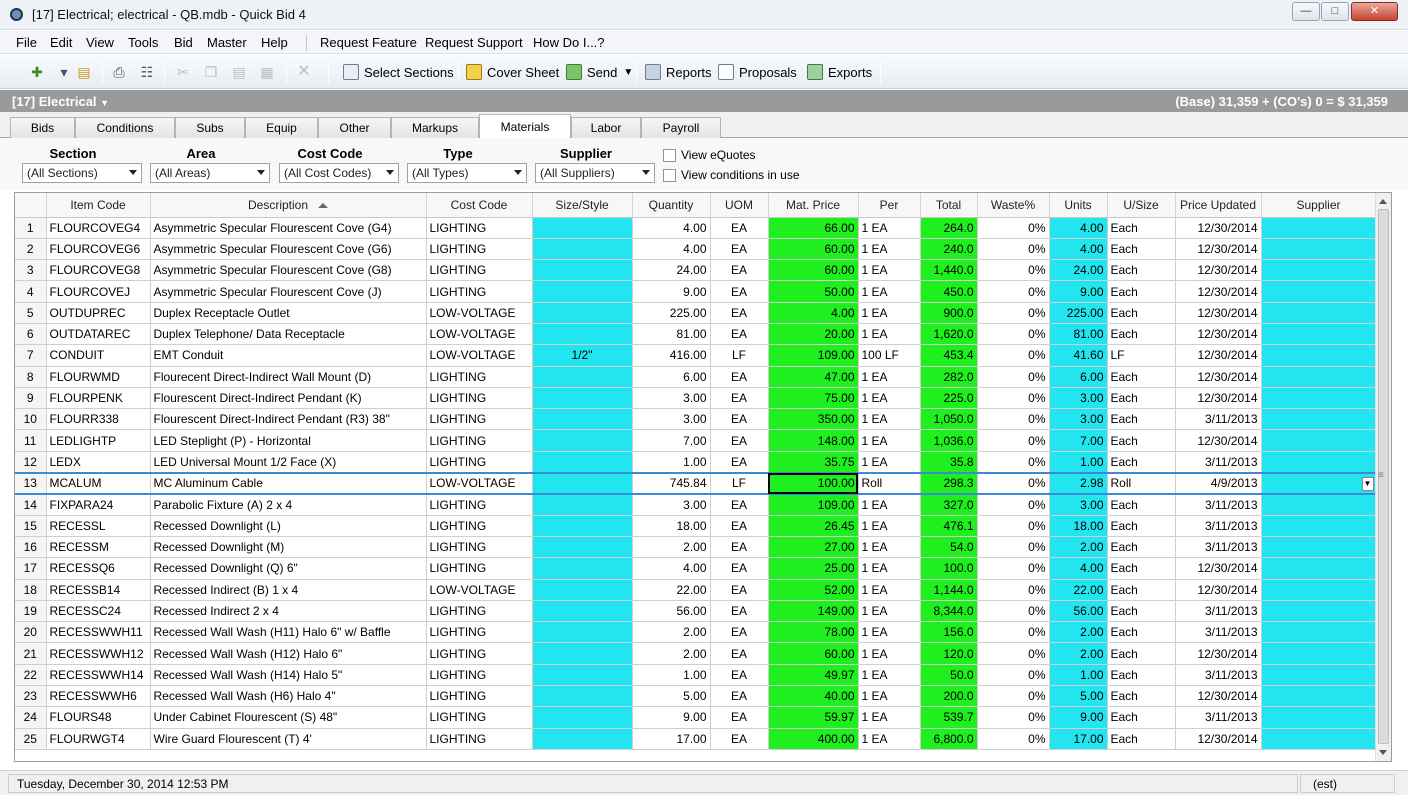  I want to click on cost-code-filter: (All Cost Codes), so click(339, 173).